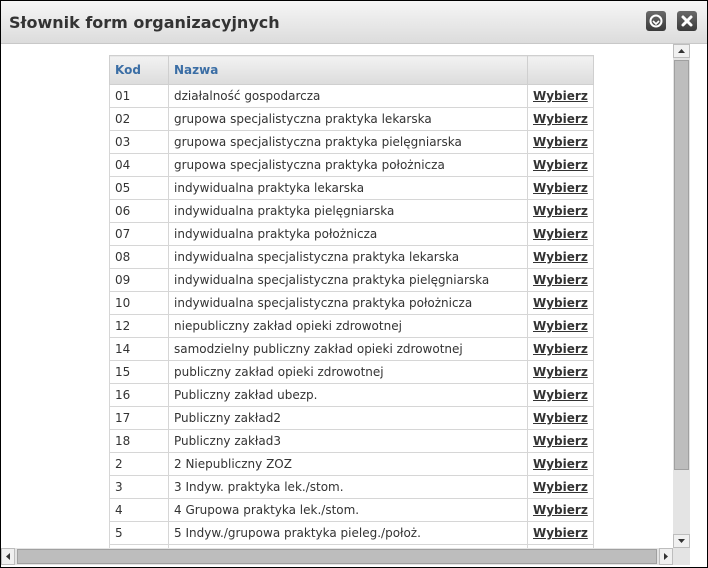  Describe the element at coordinates (139, 142) in the screenshot. I see `cell-code: 03` at that location.